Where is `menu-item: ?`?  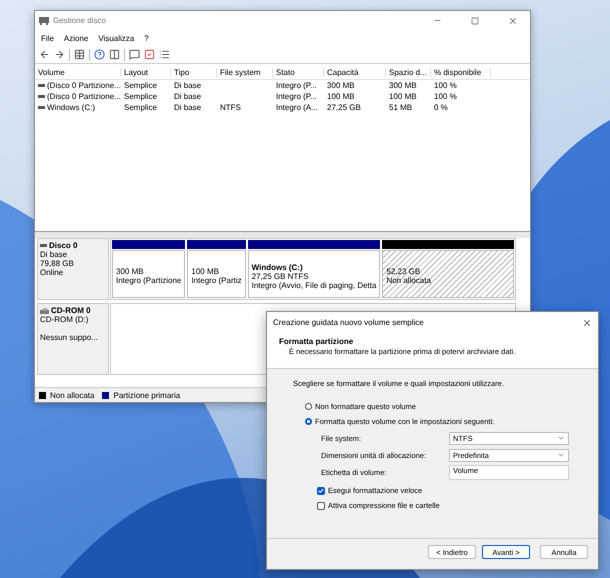
menu-item: ? is located at coordinates (146, 38).